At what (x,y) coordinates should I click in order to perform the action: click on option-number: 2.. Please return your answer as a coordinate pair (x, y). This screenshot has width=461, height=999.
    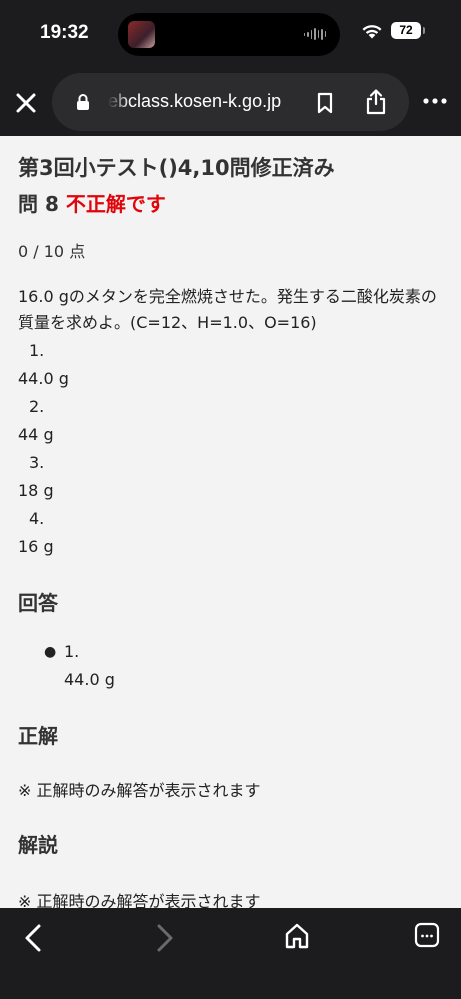
    Looking at the image, I should click on (37, 406).